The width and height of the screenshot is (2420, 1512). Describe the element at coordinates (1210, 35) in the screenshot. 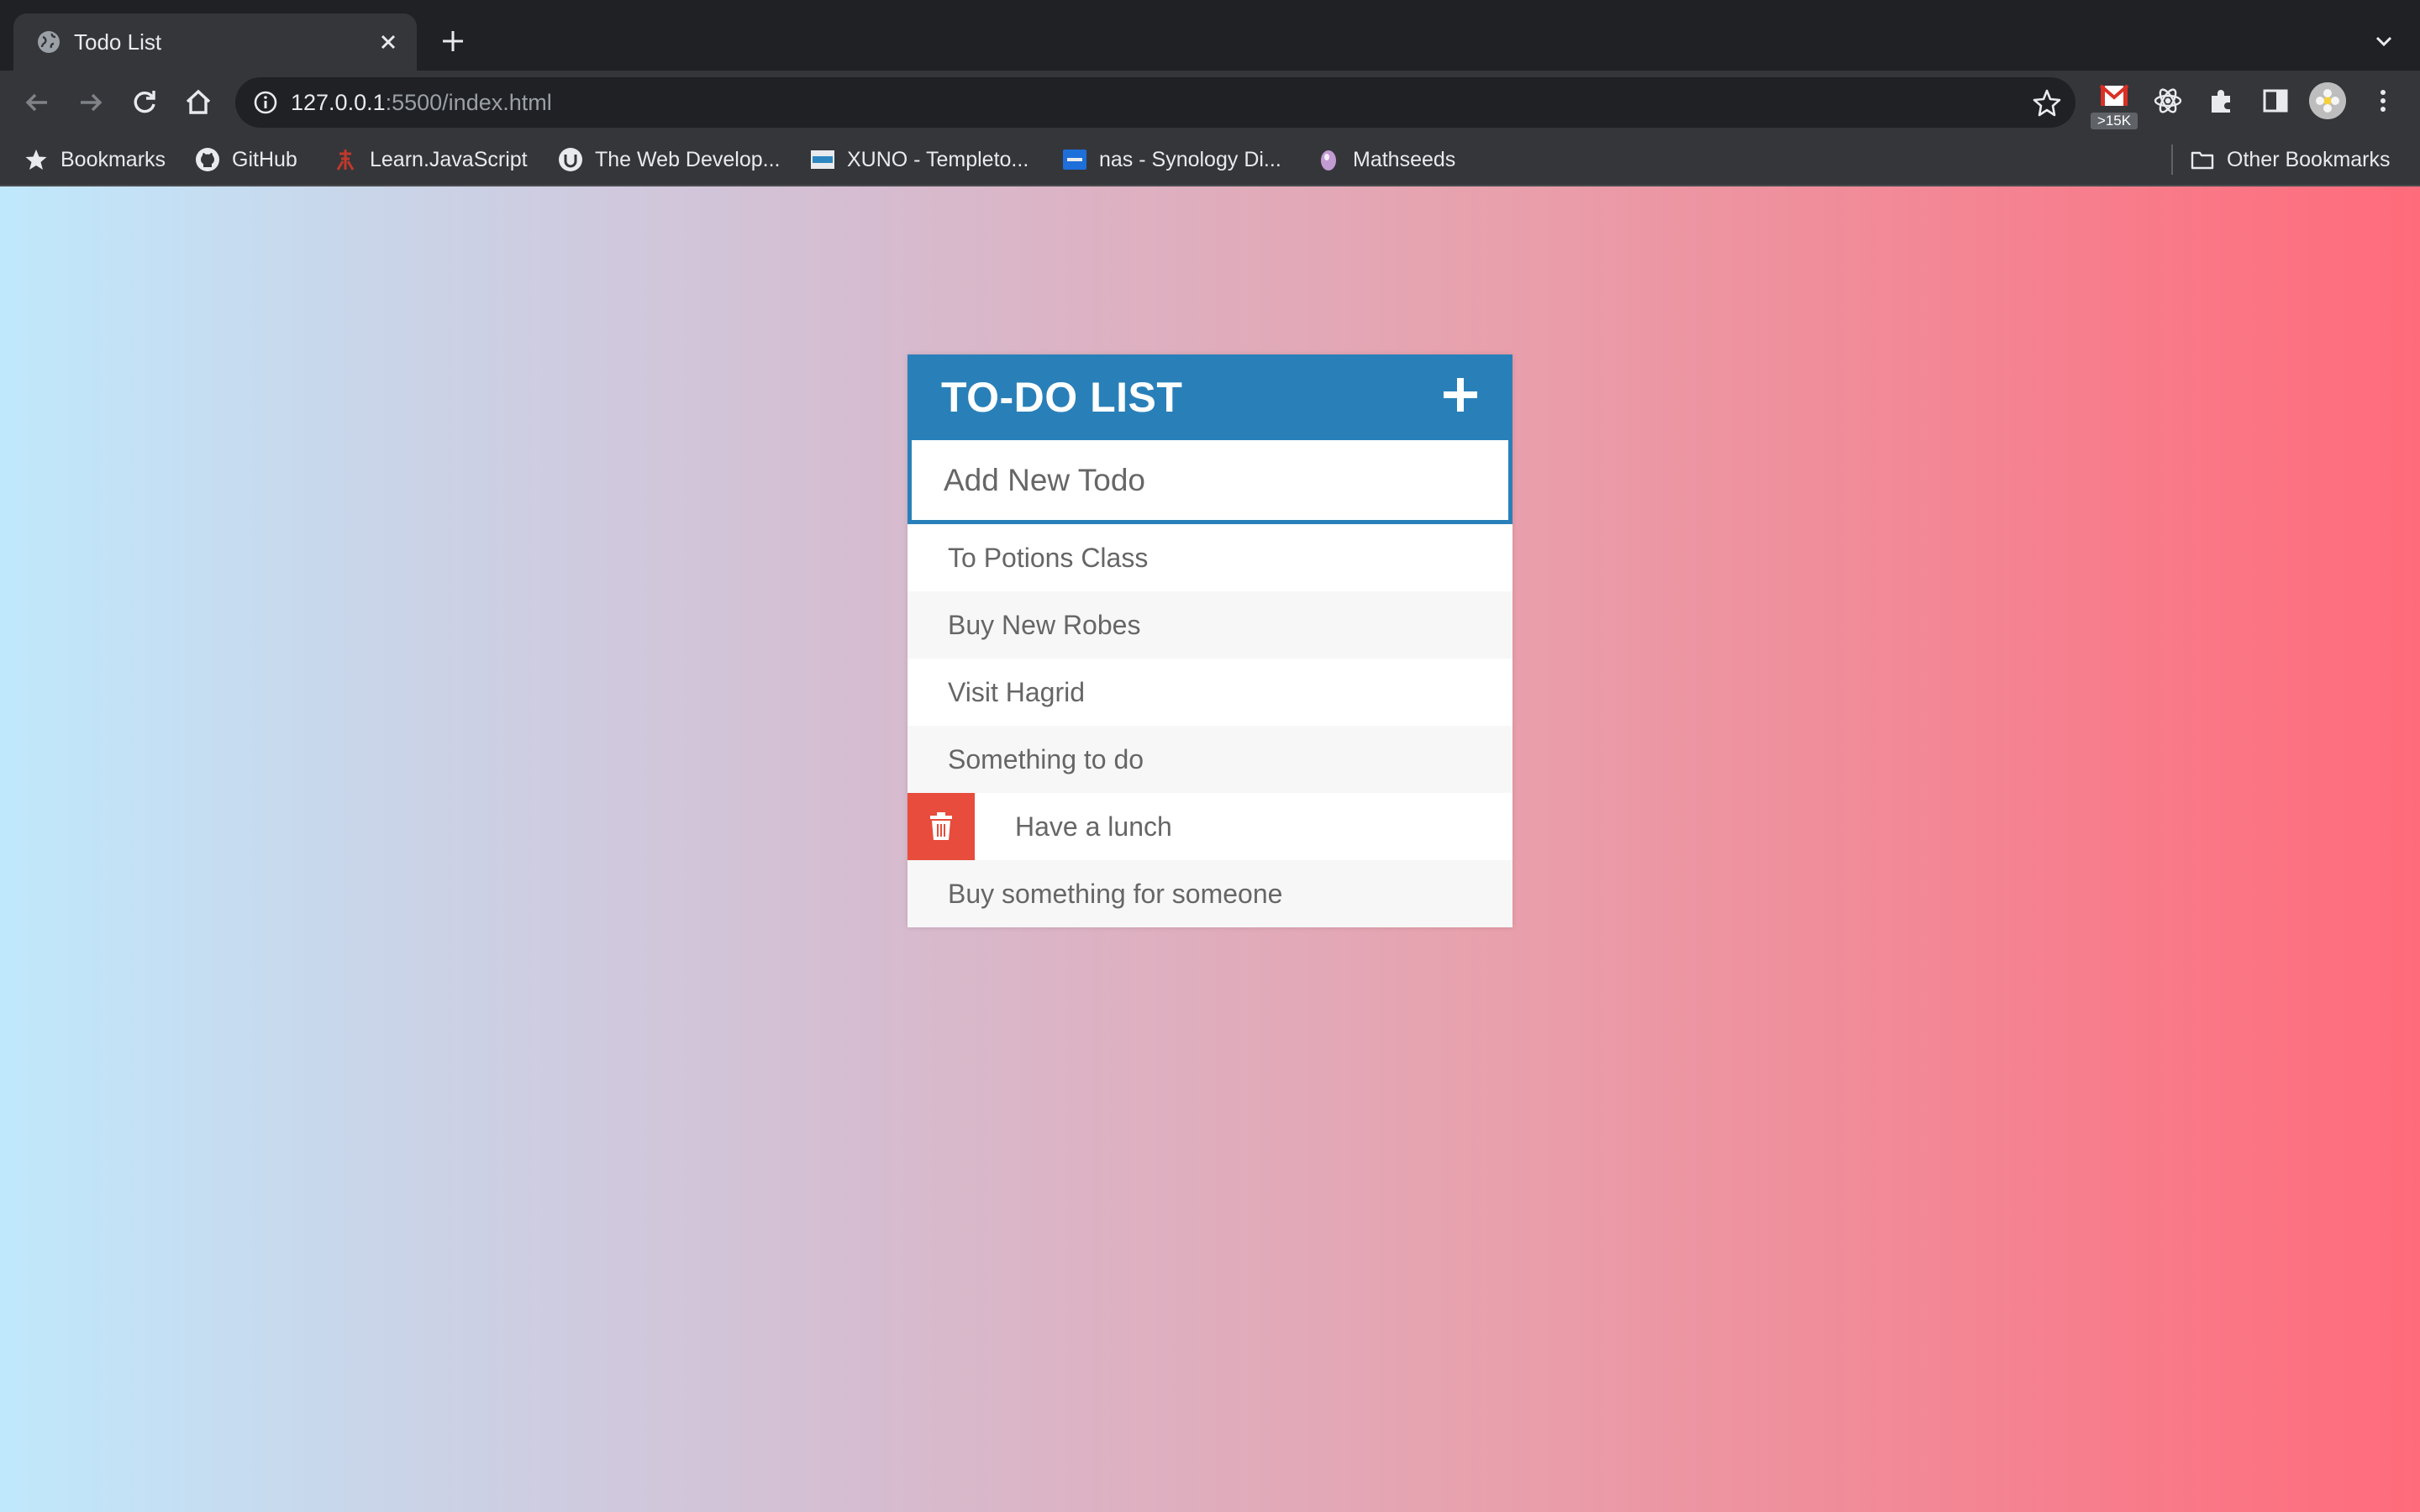

I see `tab-strip: Todo List` at that location.